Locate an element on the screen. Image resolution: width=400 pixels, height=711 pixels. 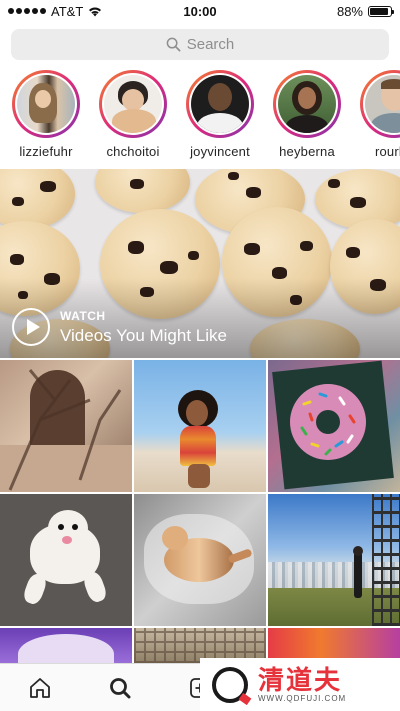
watermark-logo-icon is located at coordinates (230, 684).